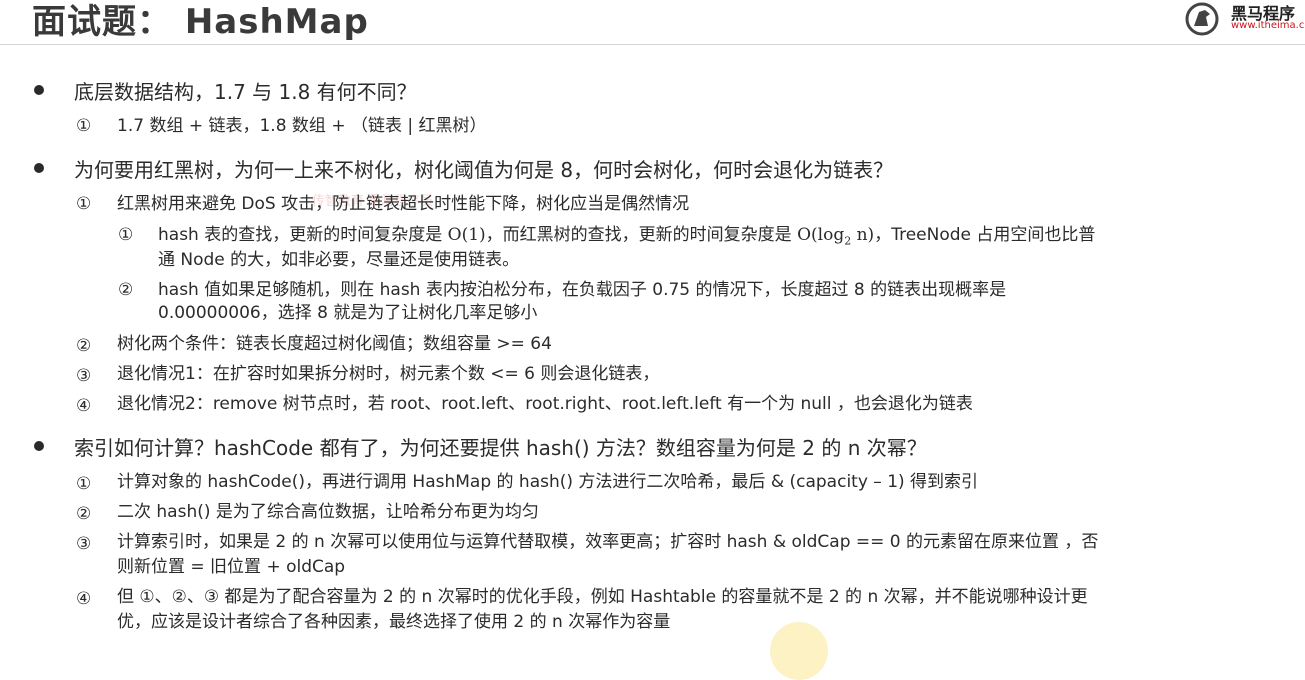 This screenshot has width=1305, height=680. What do you see at coordinates (200, 22) in the screenshot?
I see `page-title: 面试题： HashMap` at bounding box center [200, 22].